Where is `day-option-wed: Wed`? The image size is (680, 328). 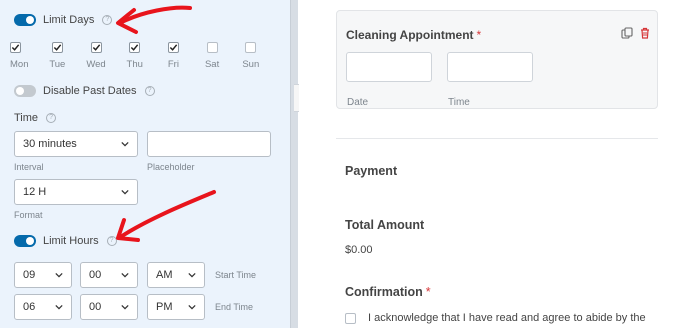
day-option-wed: Wed is located at coordinates (96, 56).